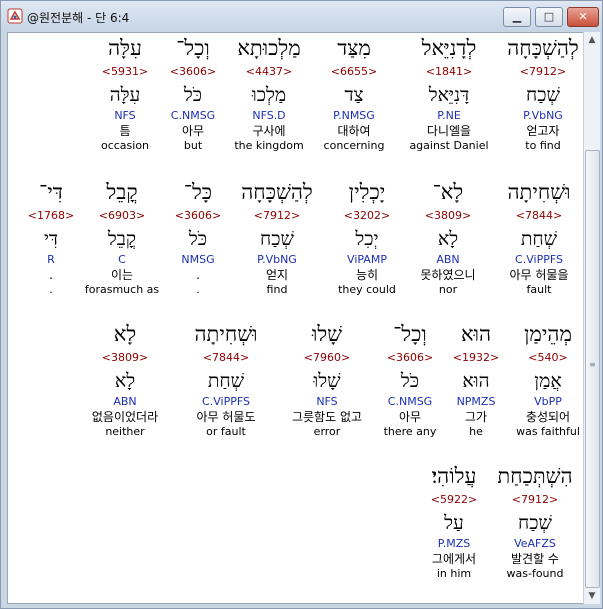  I want to click on word-cell: לָא <3809> לָא ABN 없음이었더라 neither, so click(125, 380).